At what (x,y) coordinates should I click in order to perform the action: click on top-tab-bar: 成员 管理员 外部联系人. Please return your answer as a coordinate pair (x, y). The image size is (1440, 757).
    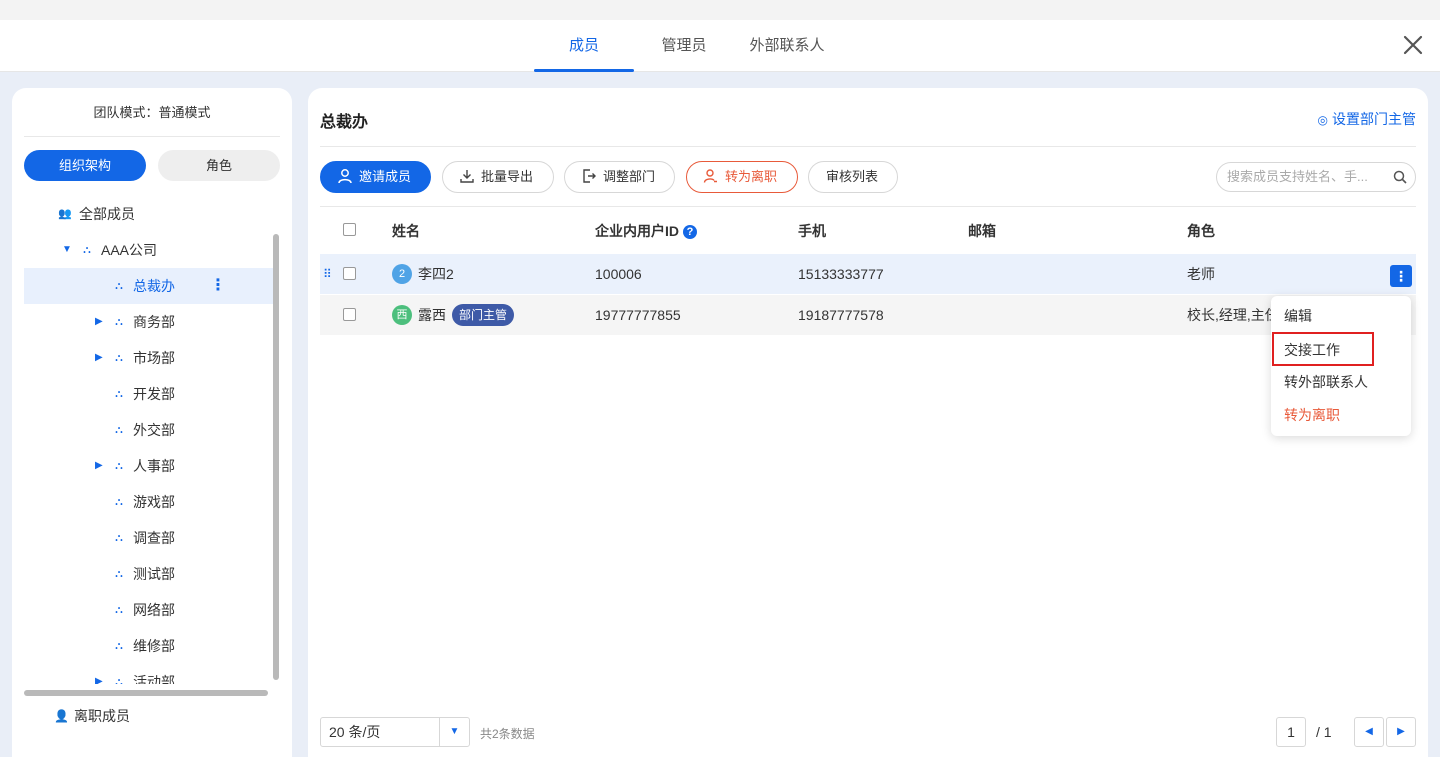
    Looking at the image, I should click on (720, 46).